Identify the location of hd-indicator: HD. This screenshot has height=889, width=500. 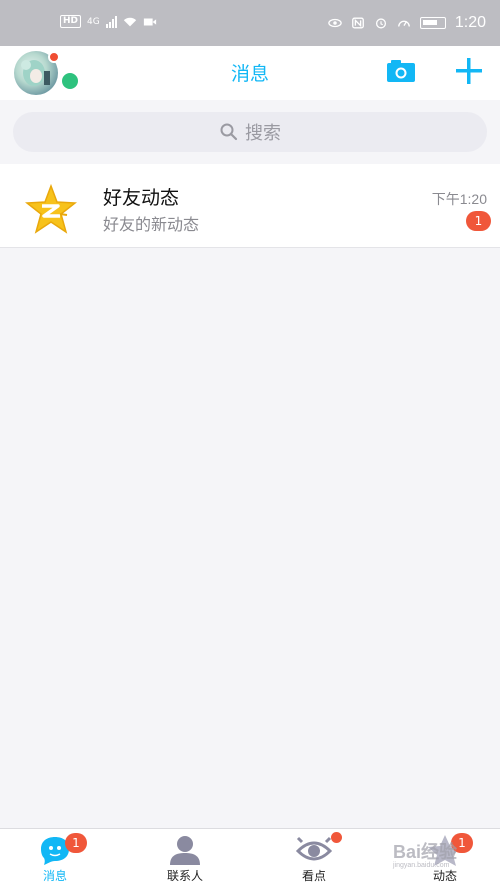
(71, 21).